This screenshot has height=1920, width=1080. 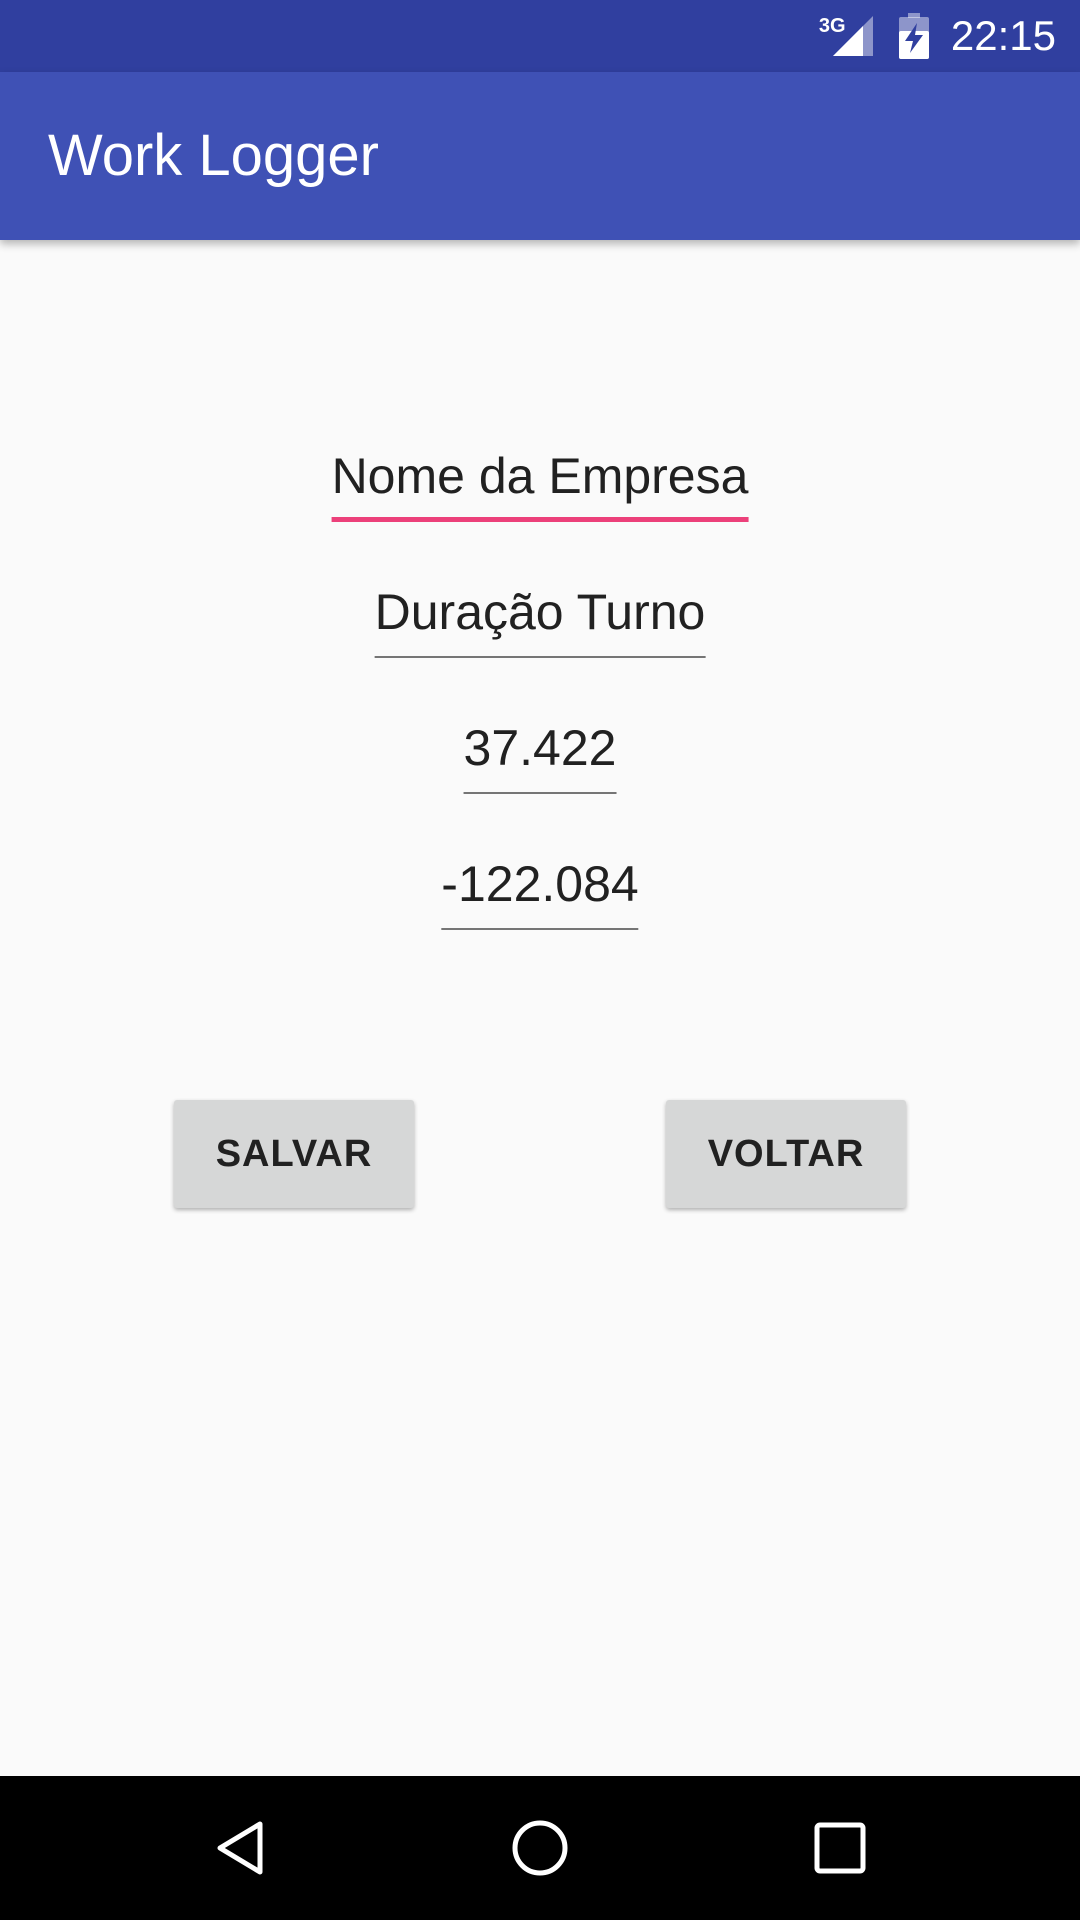 I want to click on back-button: VOLTAR, so click(x=786, y=1154).